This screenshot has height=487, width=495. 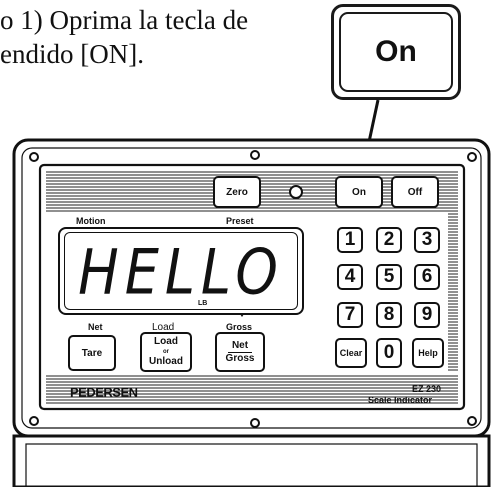 I want to click on key-3: 3, so click(x=427, y=240).